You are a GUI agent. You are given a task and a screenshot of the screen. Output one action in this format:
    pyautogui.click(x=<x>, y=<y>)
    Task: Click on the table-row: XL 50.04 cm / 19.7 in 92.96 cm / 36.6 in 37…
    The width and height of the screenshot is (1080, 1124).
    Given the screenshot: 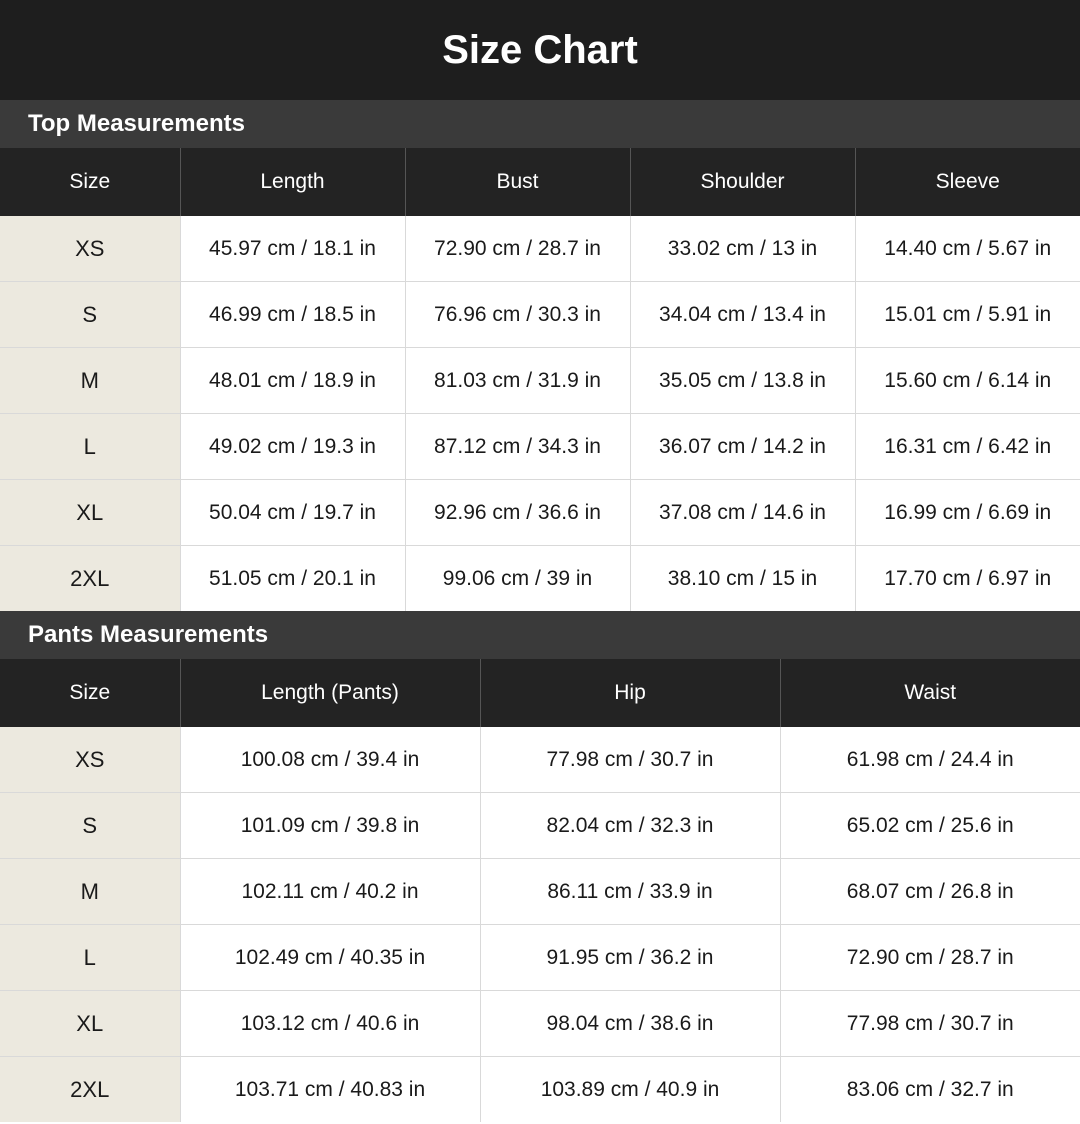 What is the action you would take?
    pyautogui.click(x=540, y=512)
    